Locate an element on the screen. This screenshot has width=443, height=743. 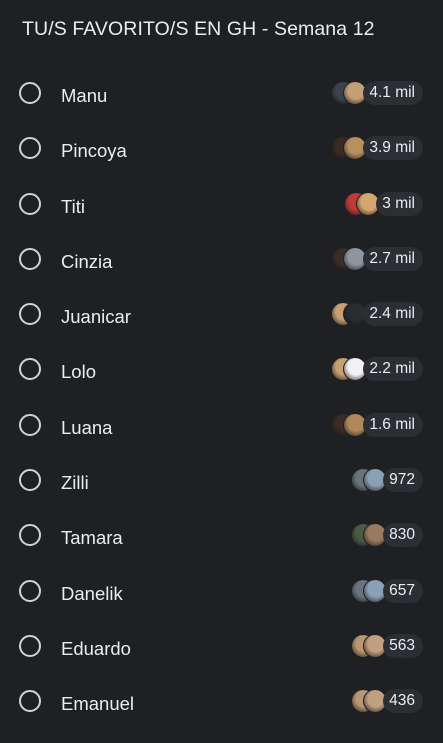
option-label: Lolo is located at coordinates (78, 372).